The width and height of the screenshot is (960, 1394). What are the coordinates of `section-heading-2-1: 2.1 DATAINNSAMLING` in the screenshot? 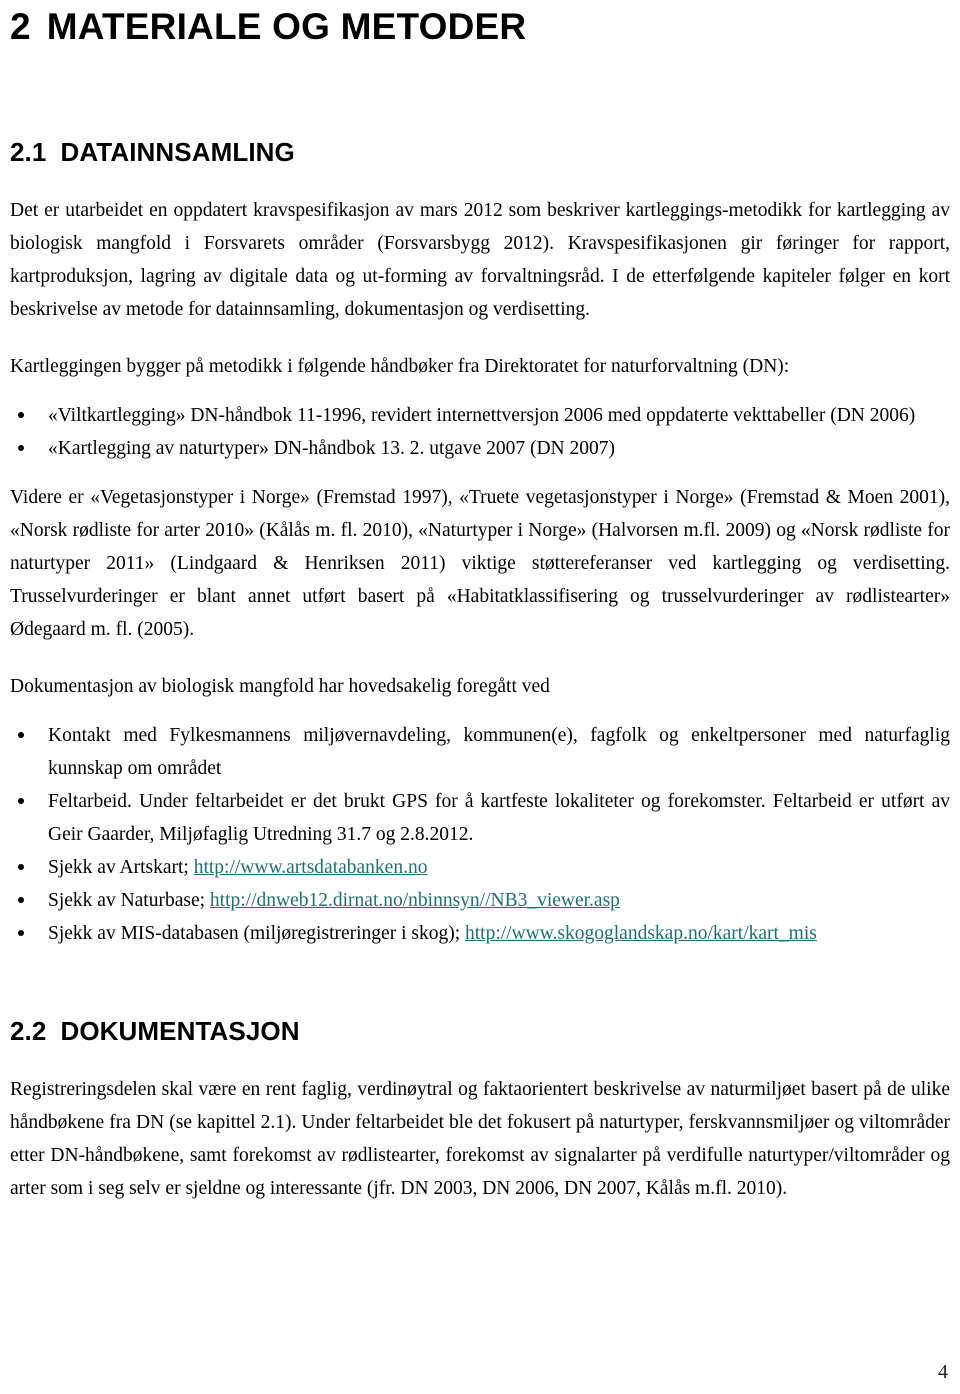 It's located at (480, 151).